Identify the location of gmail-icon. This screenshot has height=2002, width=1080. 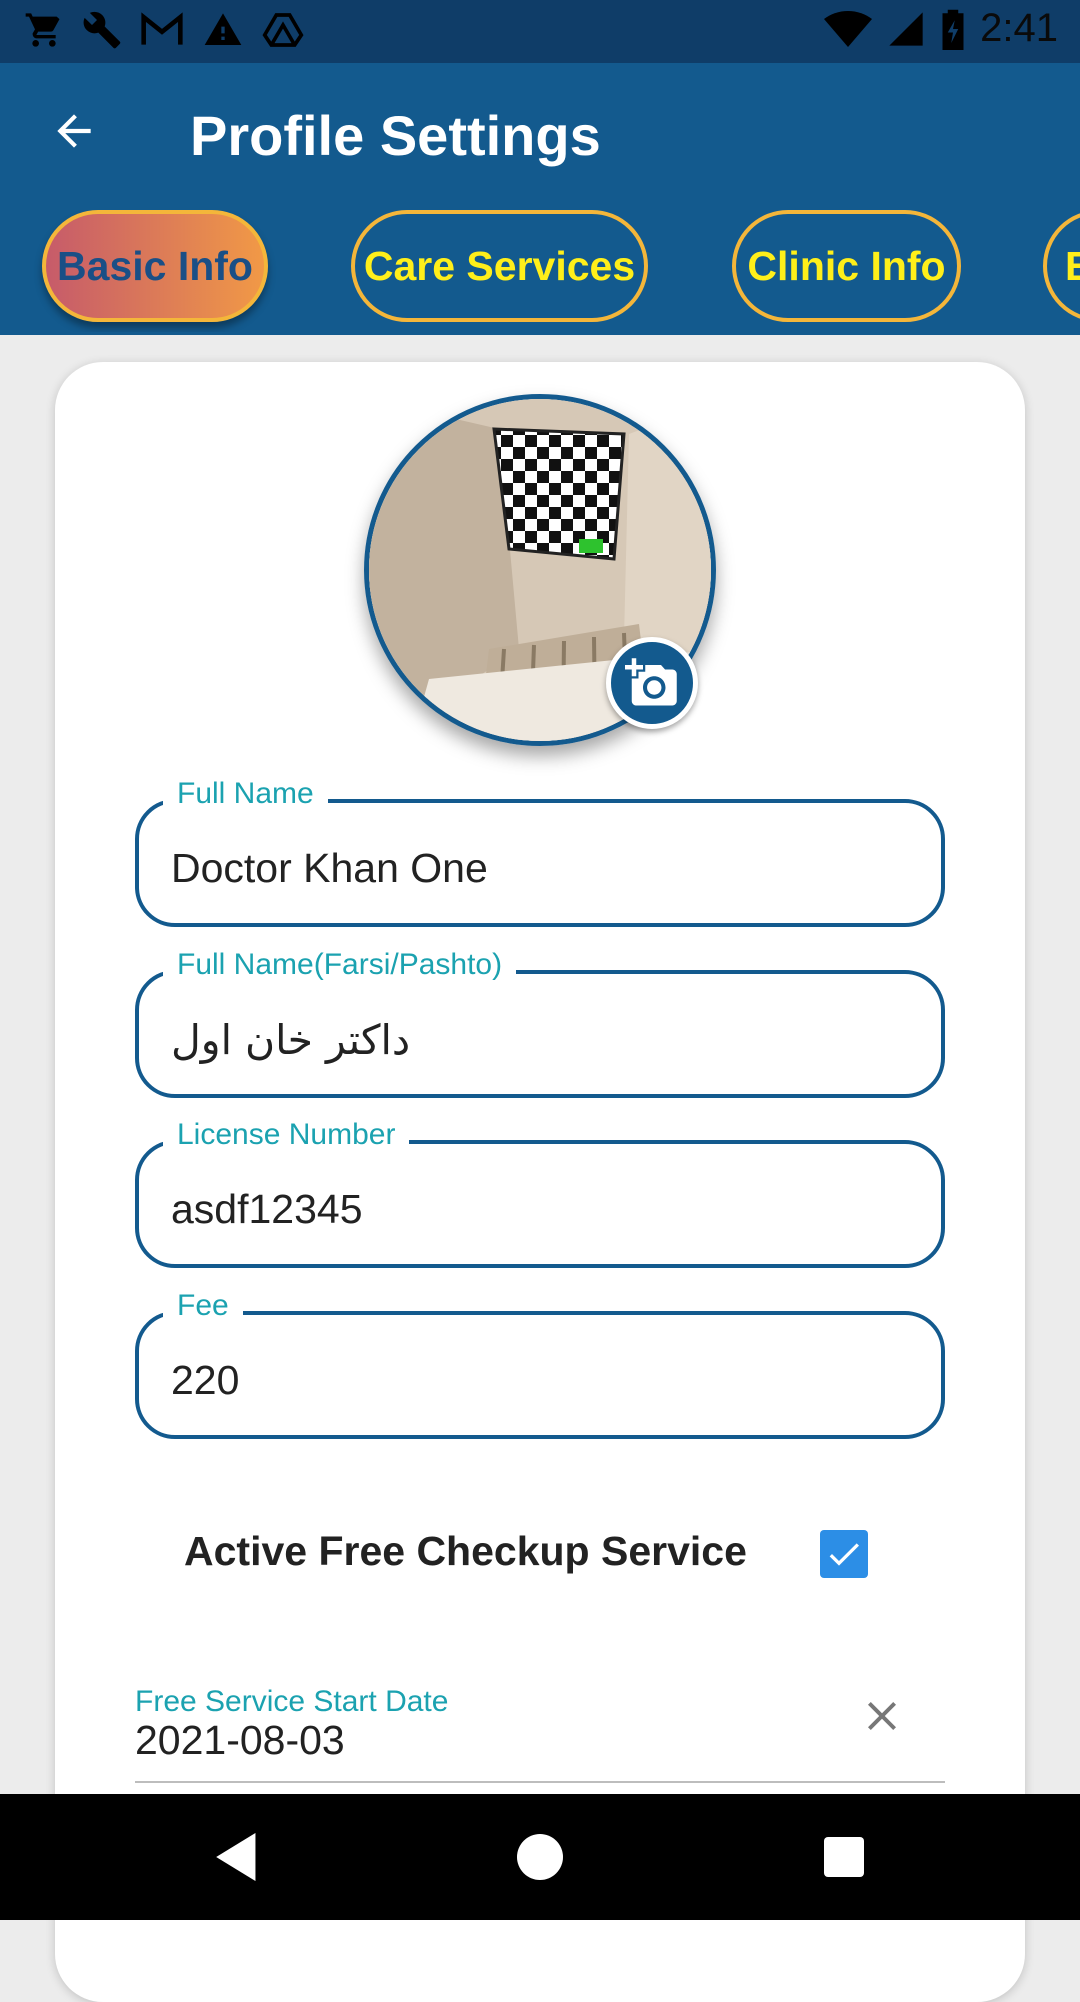
(162, 28).